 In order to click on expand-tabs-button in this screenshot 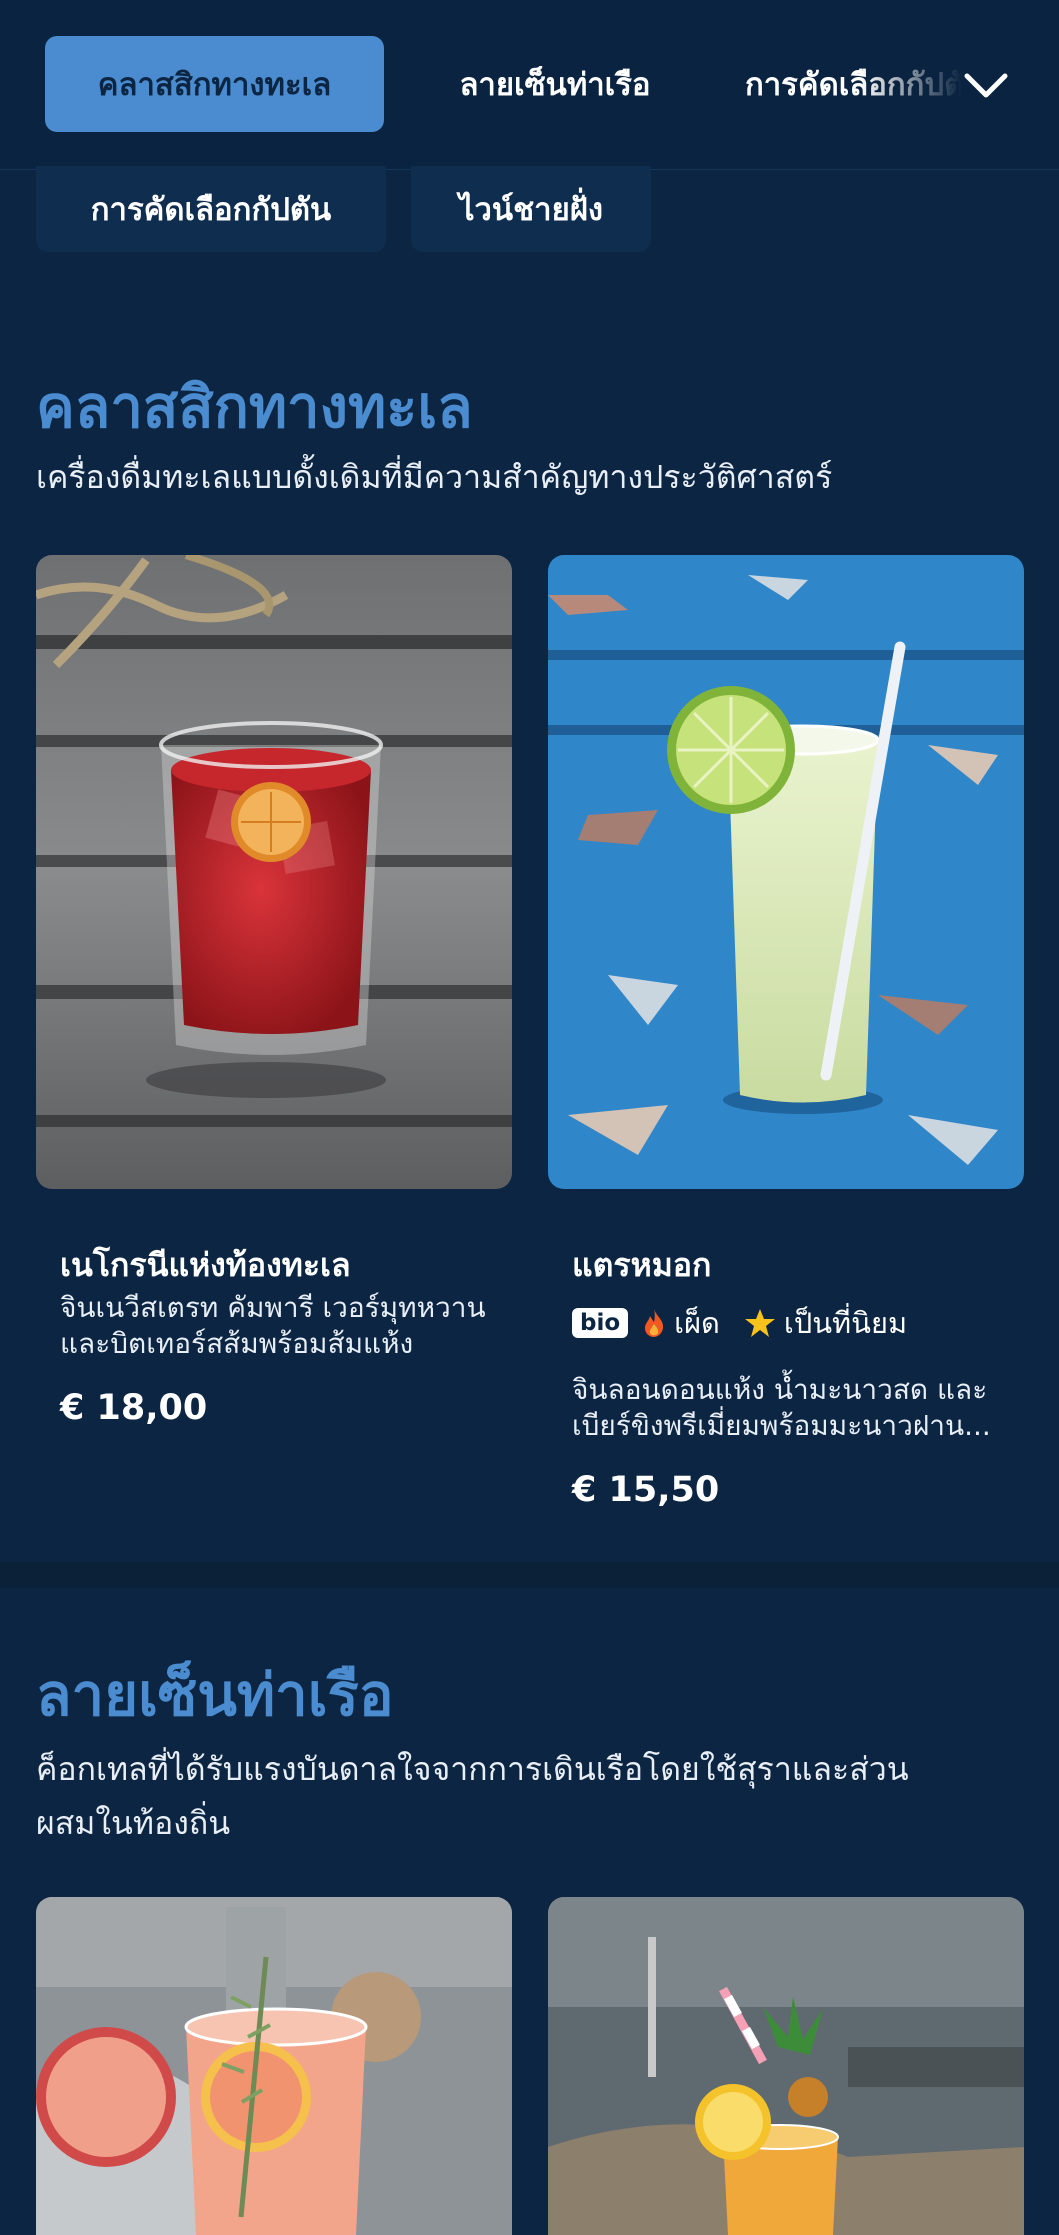, I will do `click(986, 86)`.